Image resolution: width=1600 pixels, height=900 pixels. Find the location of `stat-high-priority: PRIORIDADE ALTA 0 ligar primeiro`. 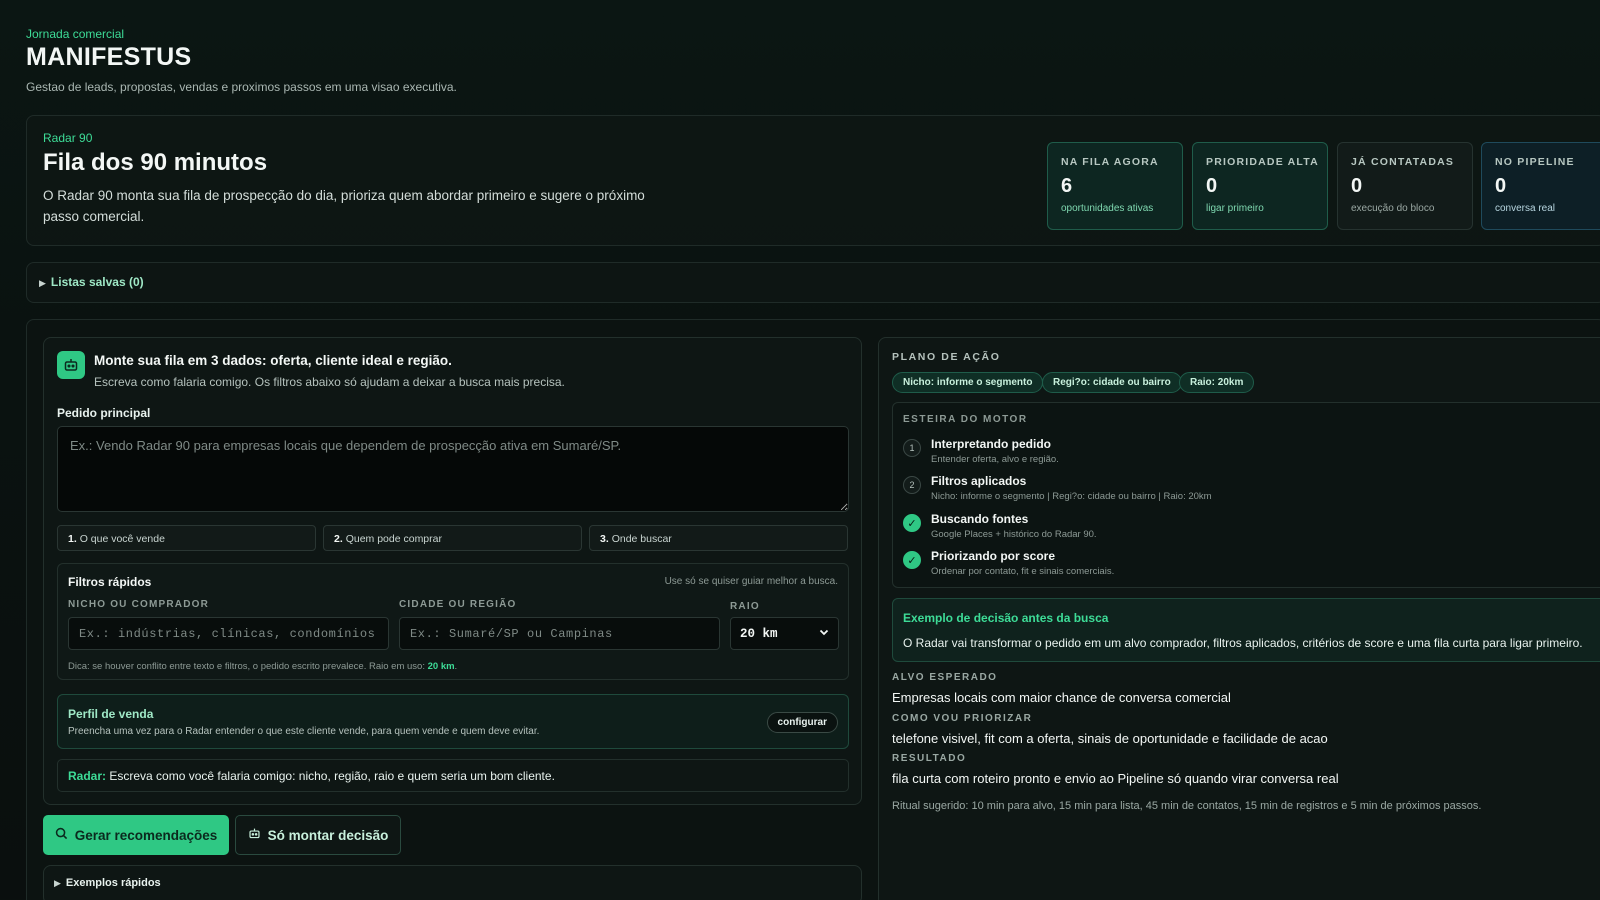

stat-high-priority: PRIORIDADE ALTA 0 ligar primeiro is located at coordinates (1260, 186).